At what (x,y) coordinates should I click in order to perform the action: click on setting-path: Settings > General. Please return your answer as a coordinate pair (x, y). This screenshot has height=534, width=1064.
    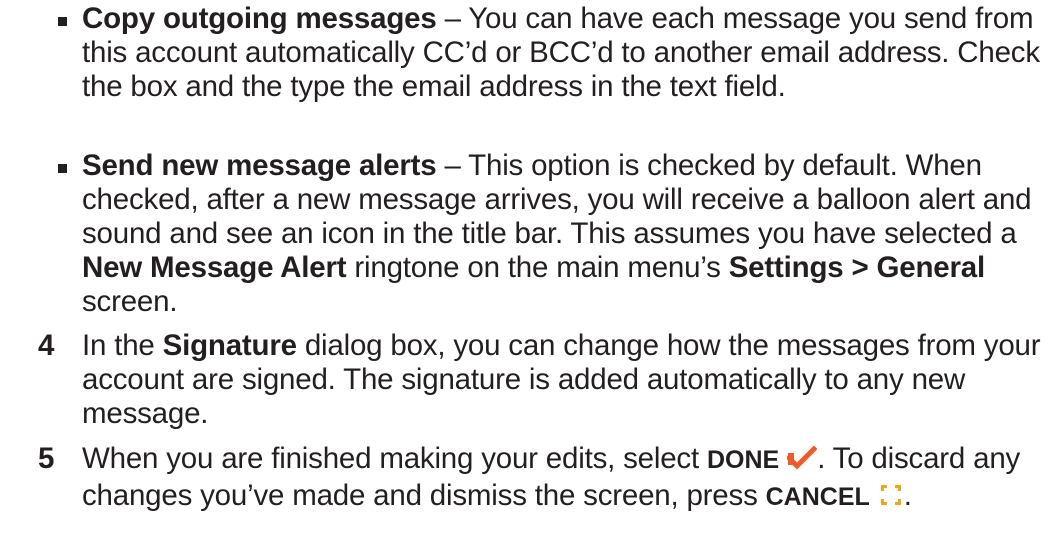
    Looking at the image, I should click on (856, 267).